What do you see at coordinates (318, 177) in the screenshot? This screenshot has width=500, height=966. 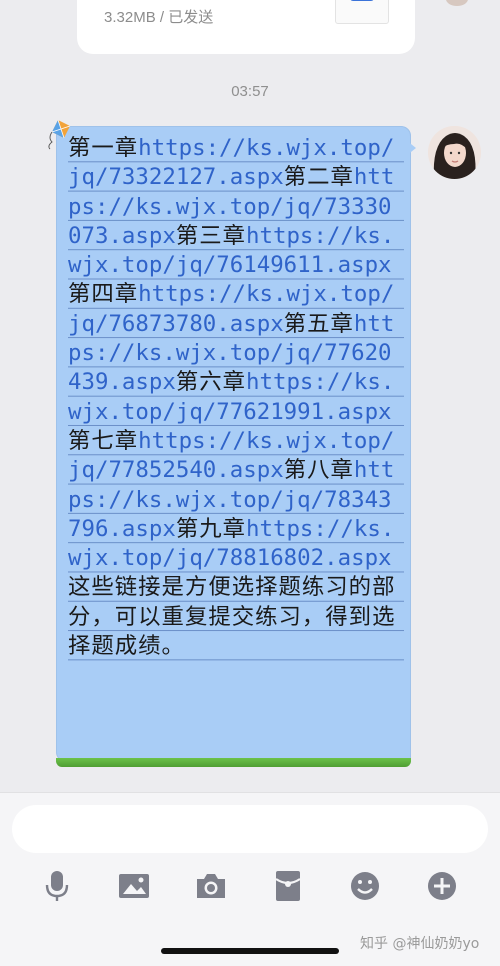 I see `message-text-segment: 第二章` at bounding box center [318, 177].